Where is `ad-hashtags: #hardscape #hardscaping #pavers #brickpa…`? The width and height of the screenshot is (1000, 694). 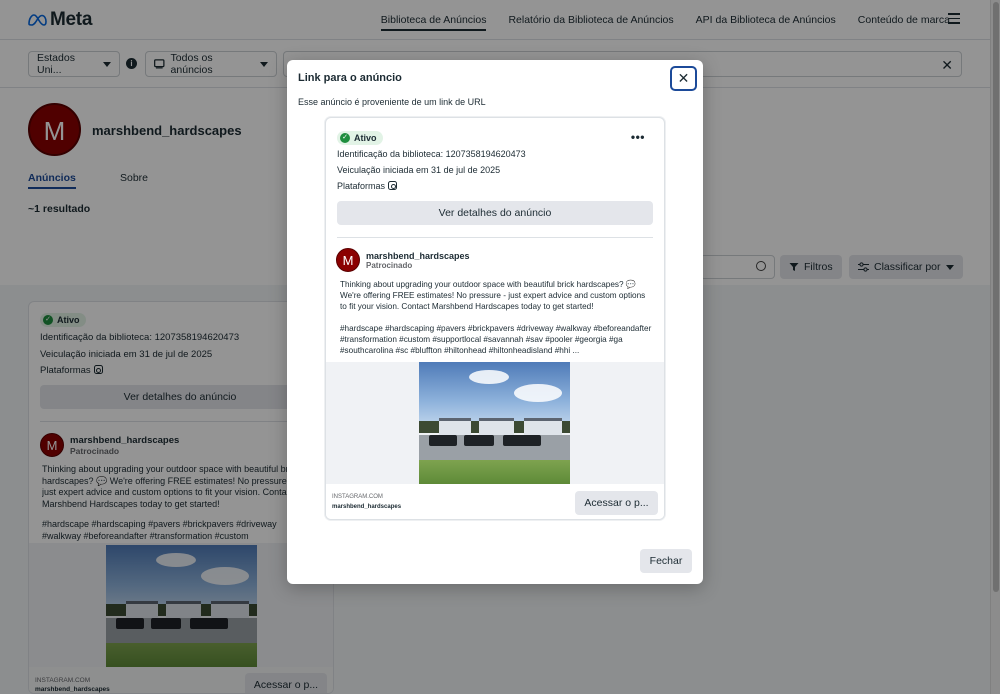
ad-hashtags: #hardscape #hardscaping #pavers #brickpa… is located at coordinates (496, 339).